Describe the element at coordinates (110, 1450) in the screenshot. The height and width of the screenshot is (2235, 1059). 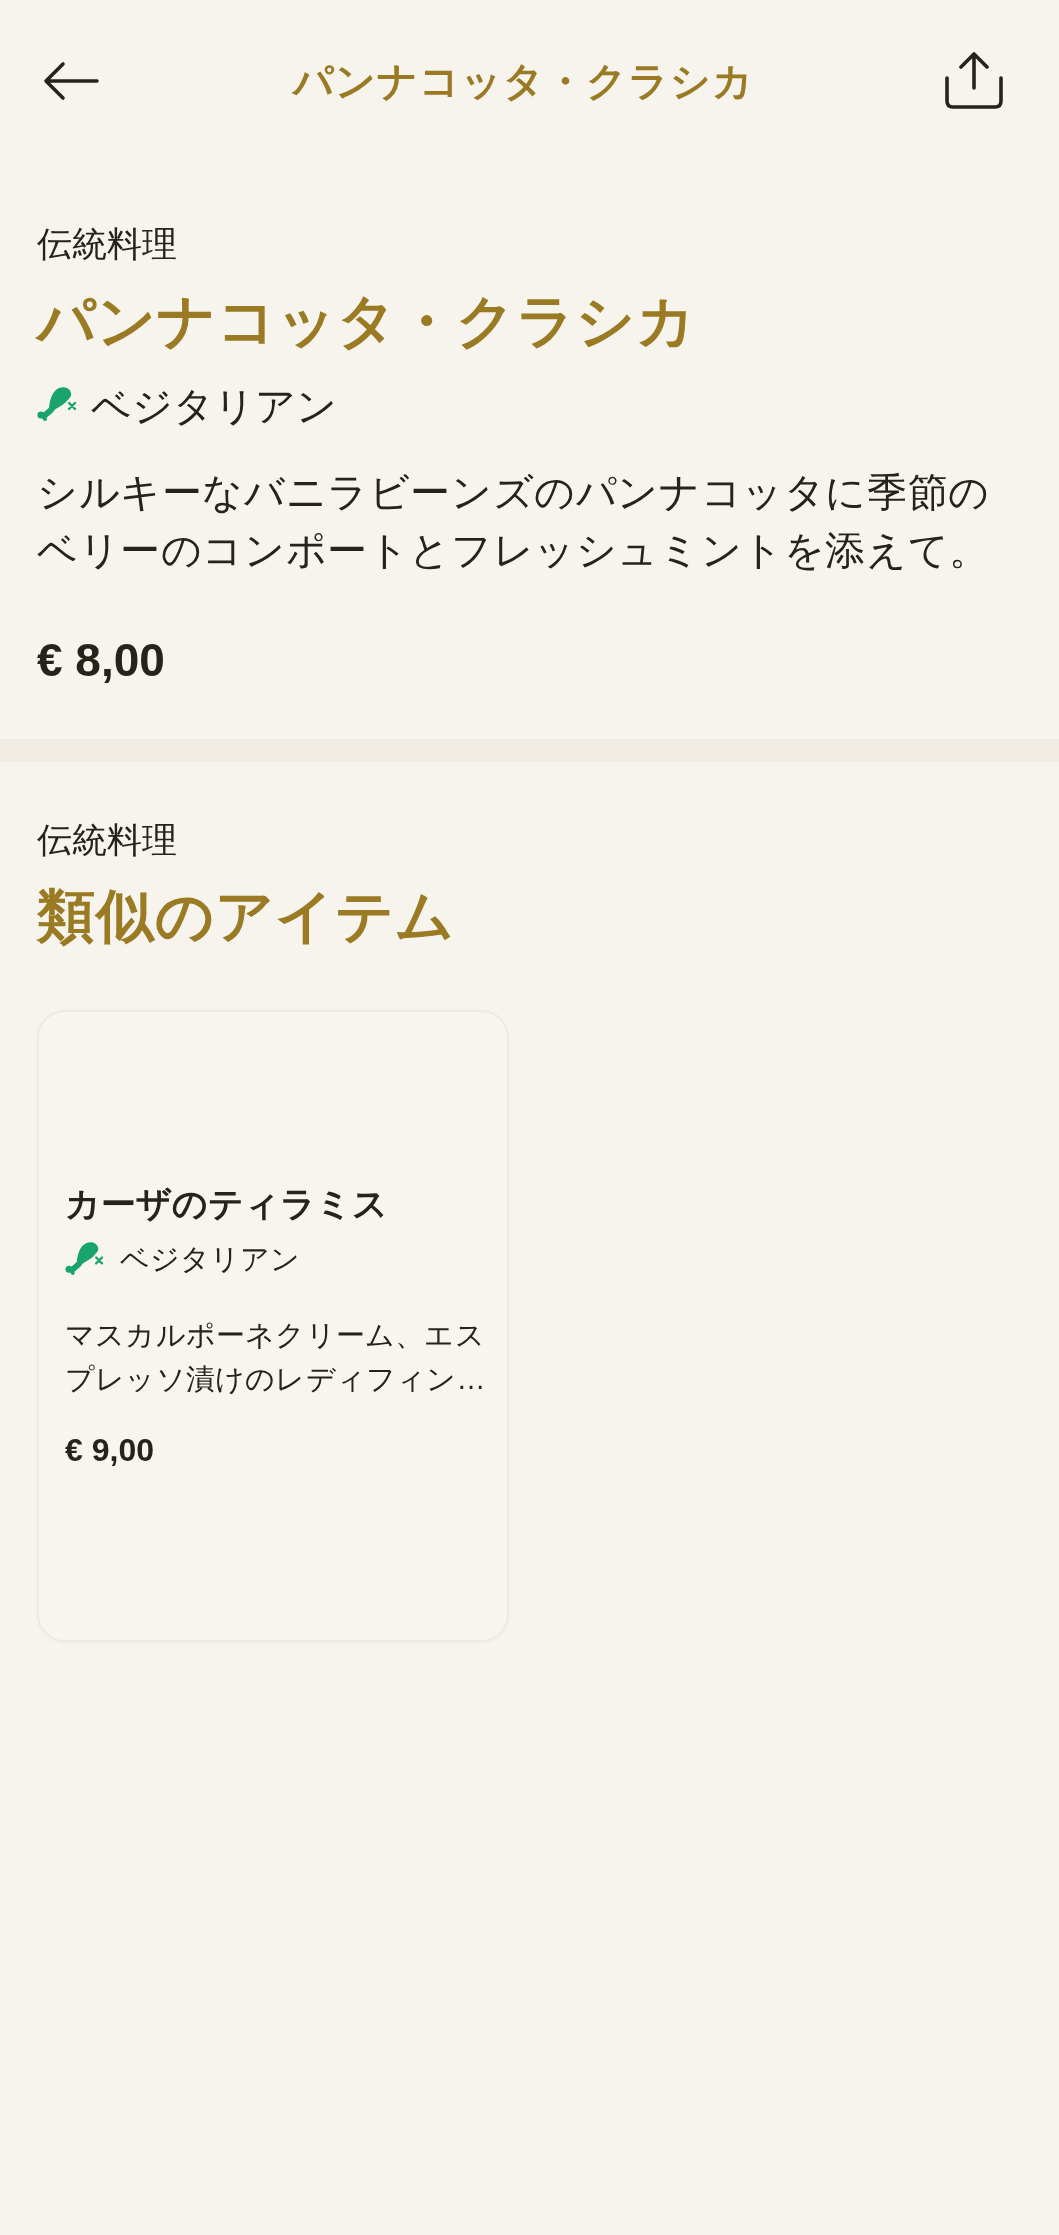
I see `item-price: € 9,00` at that location.